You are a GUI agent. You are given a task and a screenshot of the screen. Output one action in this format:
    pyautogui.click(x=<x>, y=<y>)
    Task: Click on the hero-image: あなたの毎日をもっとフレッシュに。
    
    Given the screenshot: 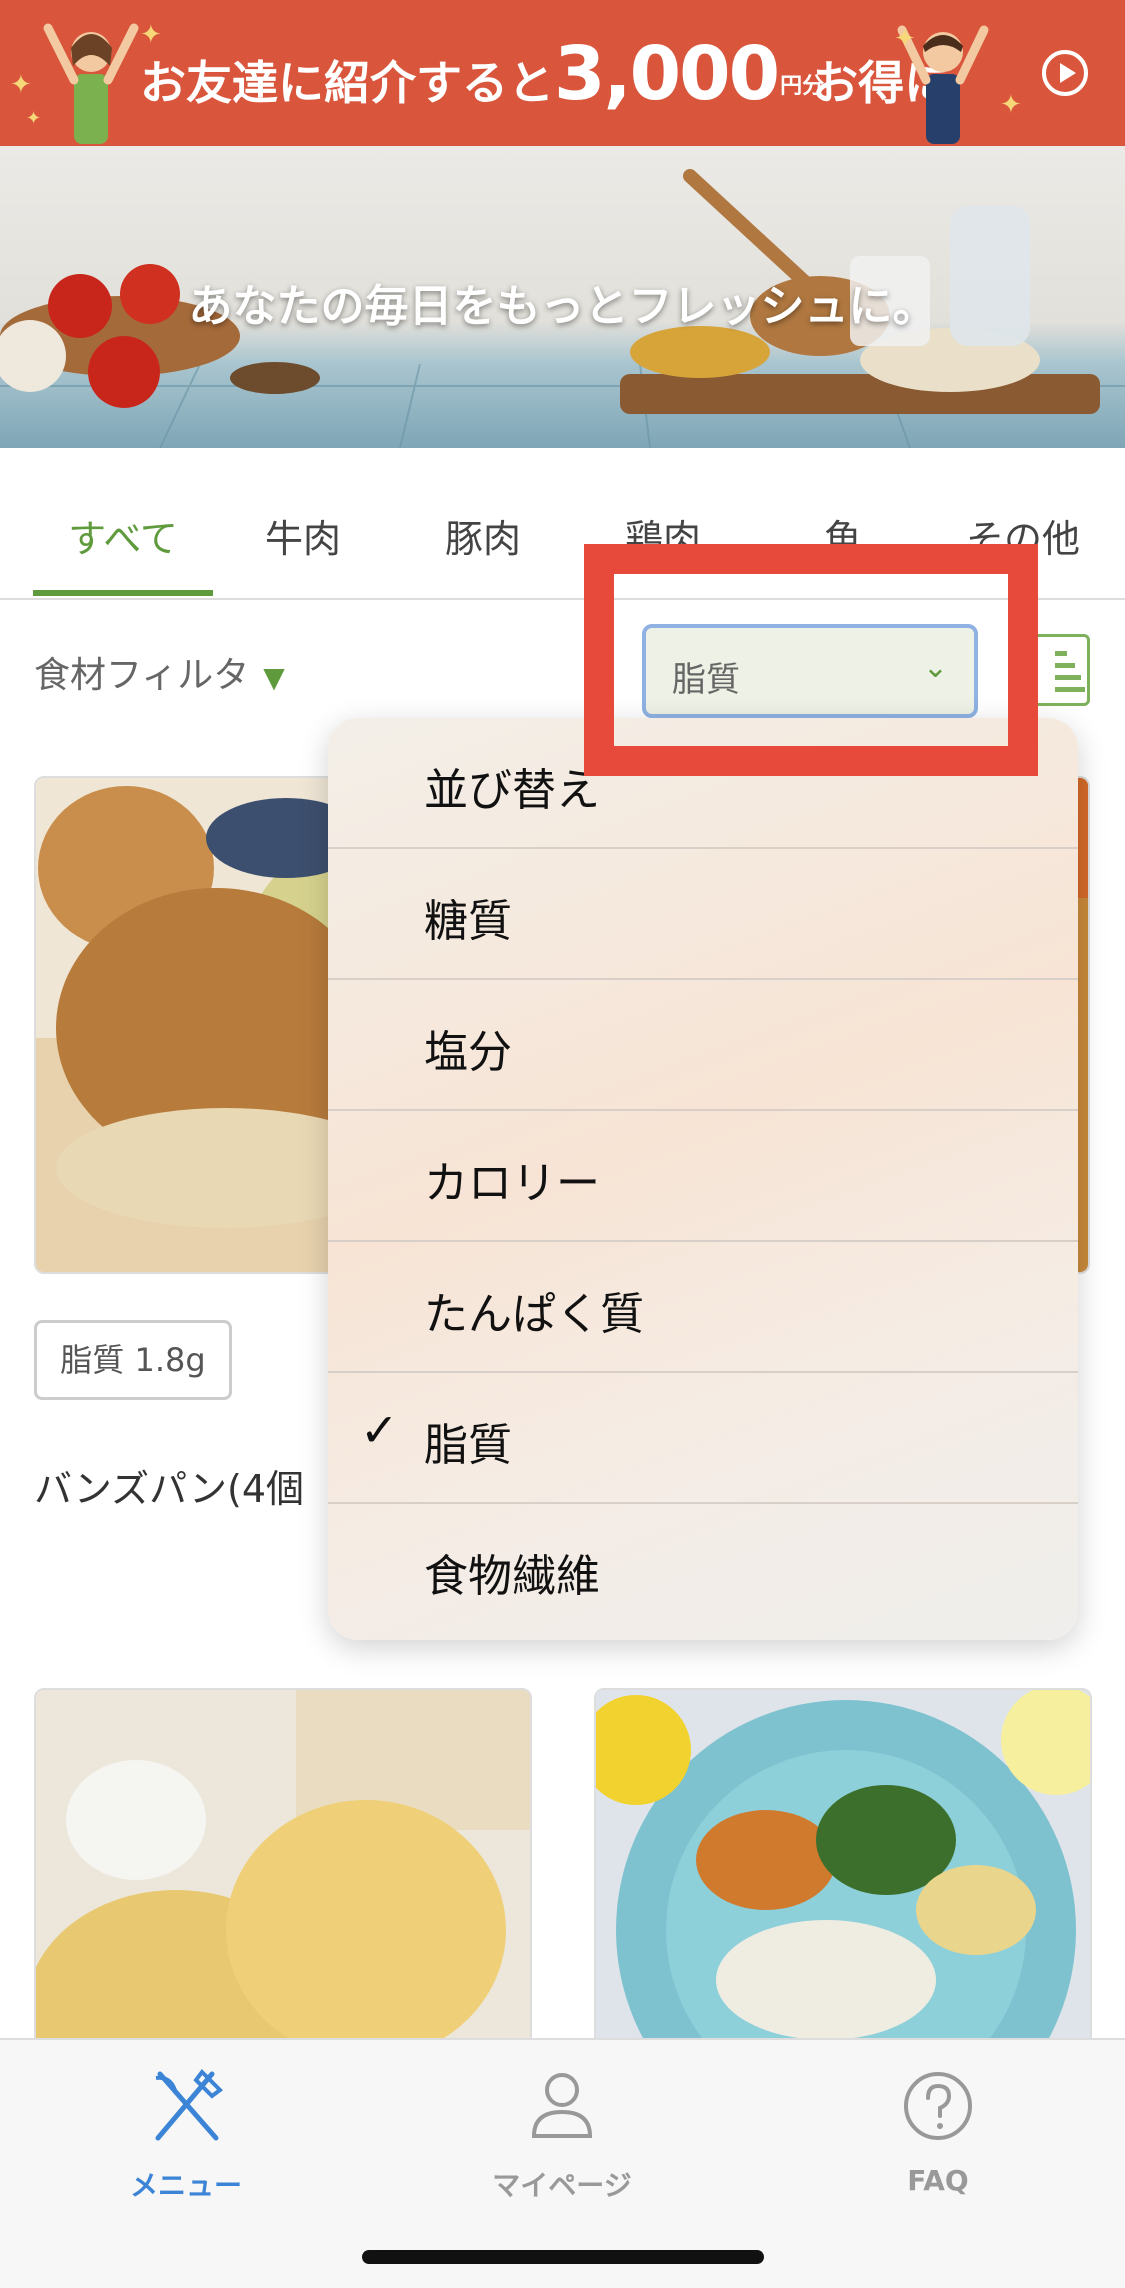 What is the action you would take?
    pyautogui.click(x=562, y=297)
    